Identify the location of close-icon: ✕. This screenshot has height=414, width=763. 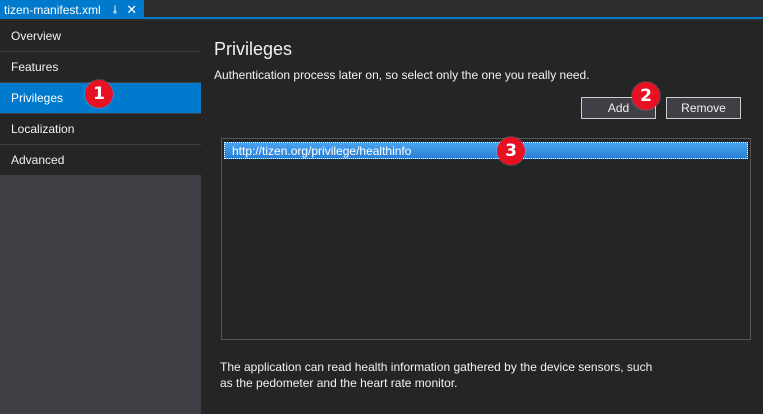
(132, 10).